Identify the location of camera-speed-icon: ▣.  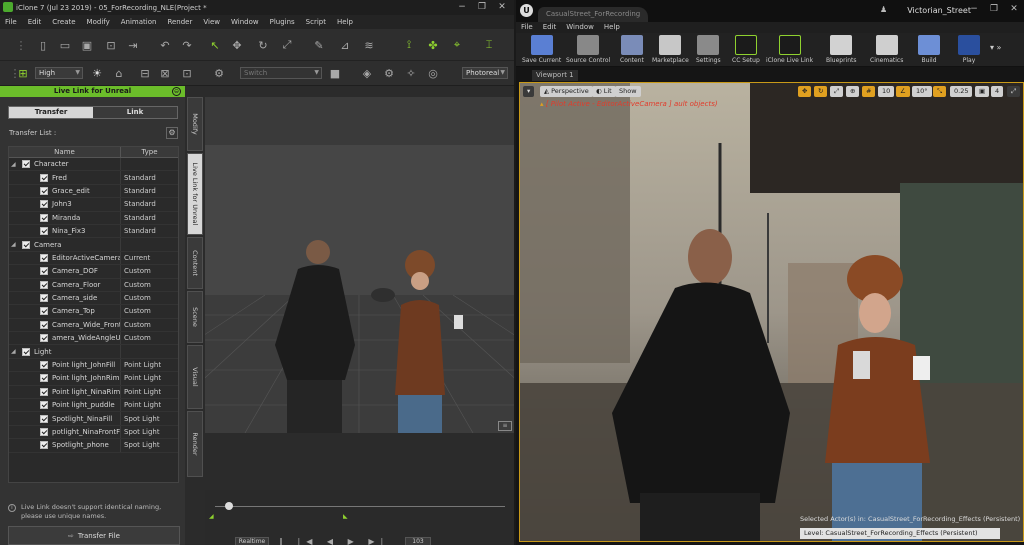
(982, 91).